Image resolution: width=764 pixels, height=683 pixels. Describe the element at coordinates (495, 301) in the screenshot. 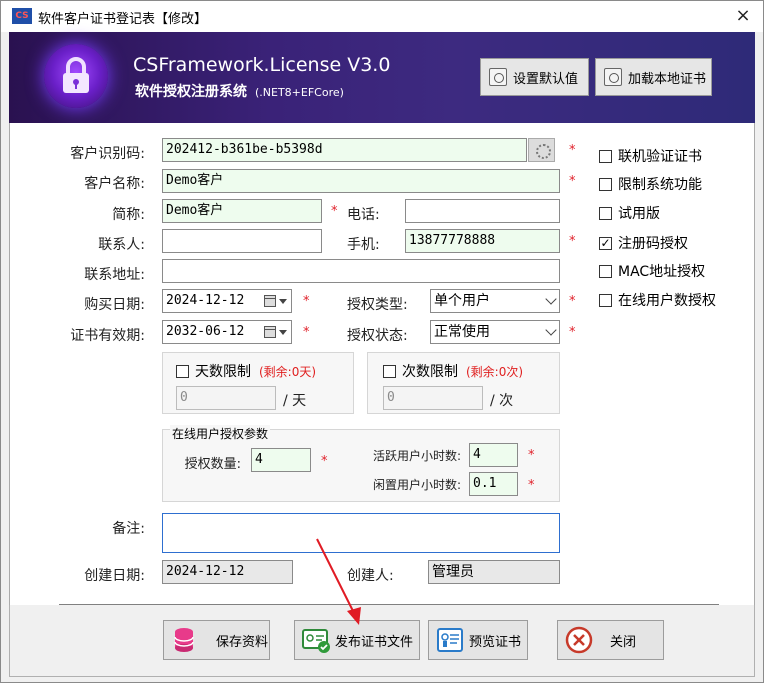

I see `license-type-select: 单个用户` at that location.